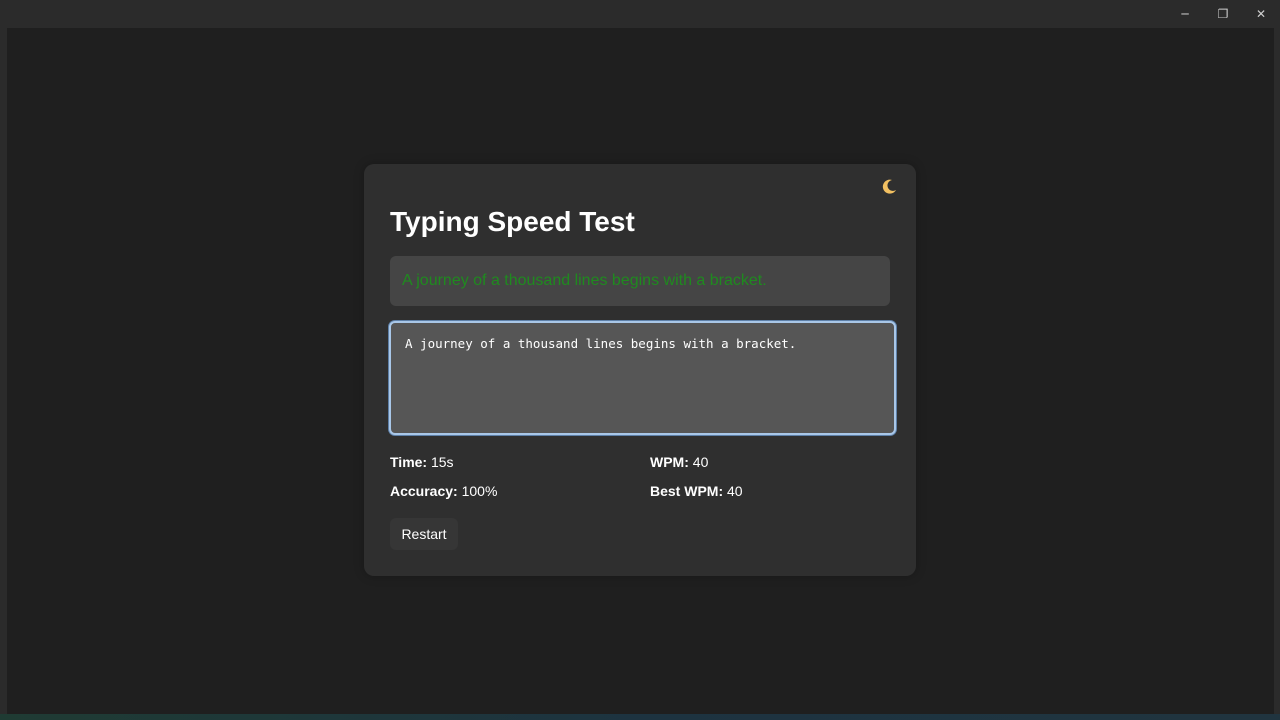 The width and height of the screenshot is (1280, 720). Describe the element at coordinates (640, 14) in the screenshot. I see `window-titlebar: ─ ❐ ✕` at that location.